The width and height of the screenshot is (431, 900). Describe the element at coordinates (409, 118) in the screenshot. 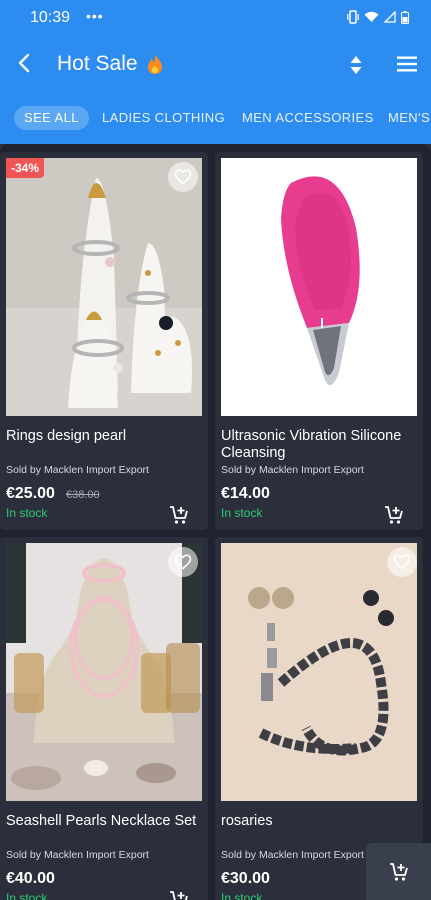

I see `tab-mens: MEN'S` at that location.